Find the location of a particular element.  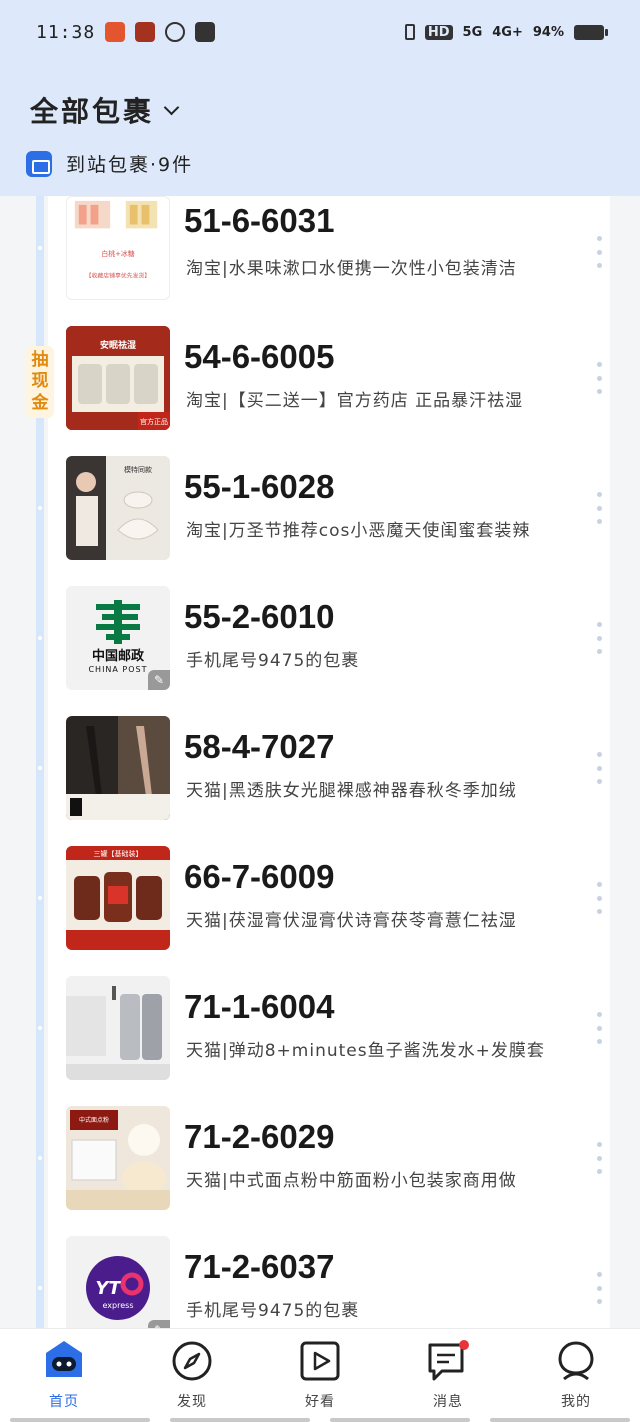

package-item: 71-1-6004 天猫|弹动8+minutes鱼子酱洗发水+发膜套 is located at coordinates (329, 1041).